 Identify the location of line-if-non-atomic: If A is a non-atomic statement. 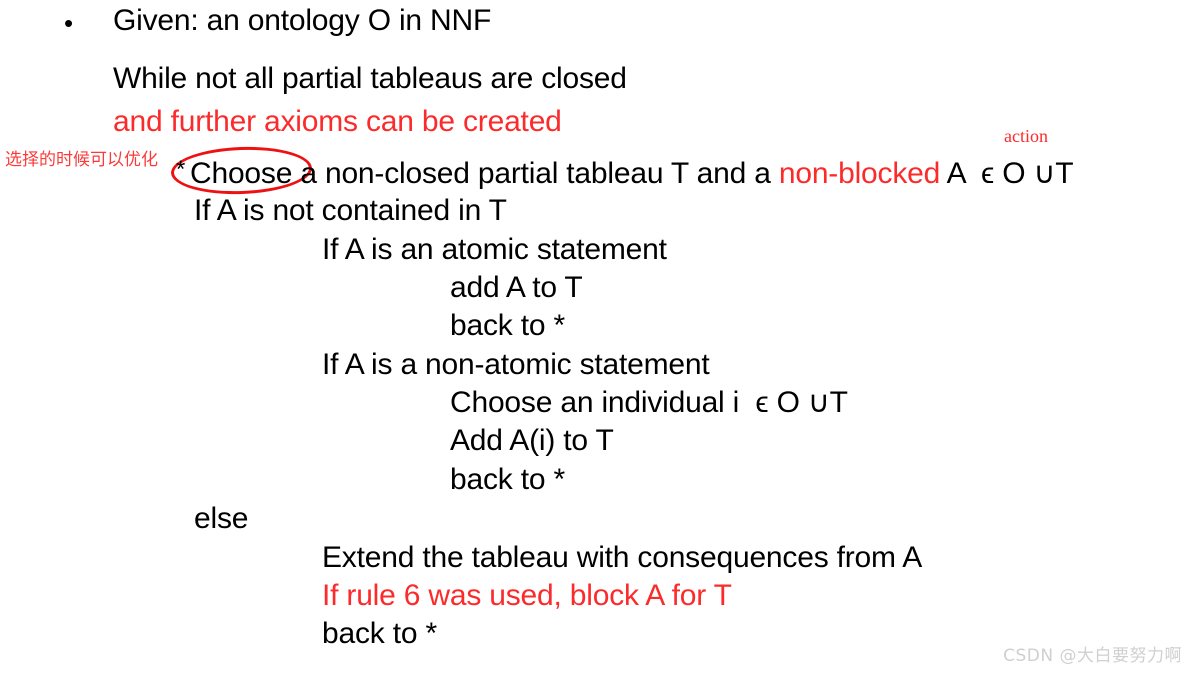
(516, 364).